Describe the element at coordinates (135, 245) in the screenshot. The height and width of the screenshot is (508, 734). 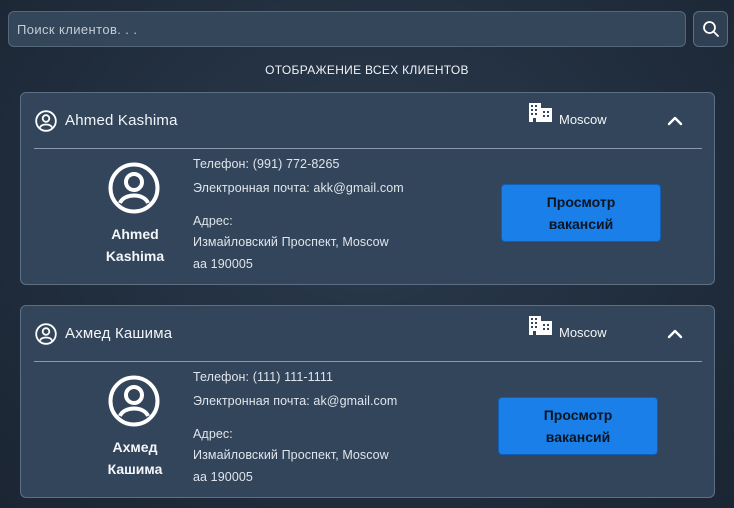
I see `client-full-name: Ahmed Kashima` at that location.